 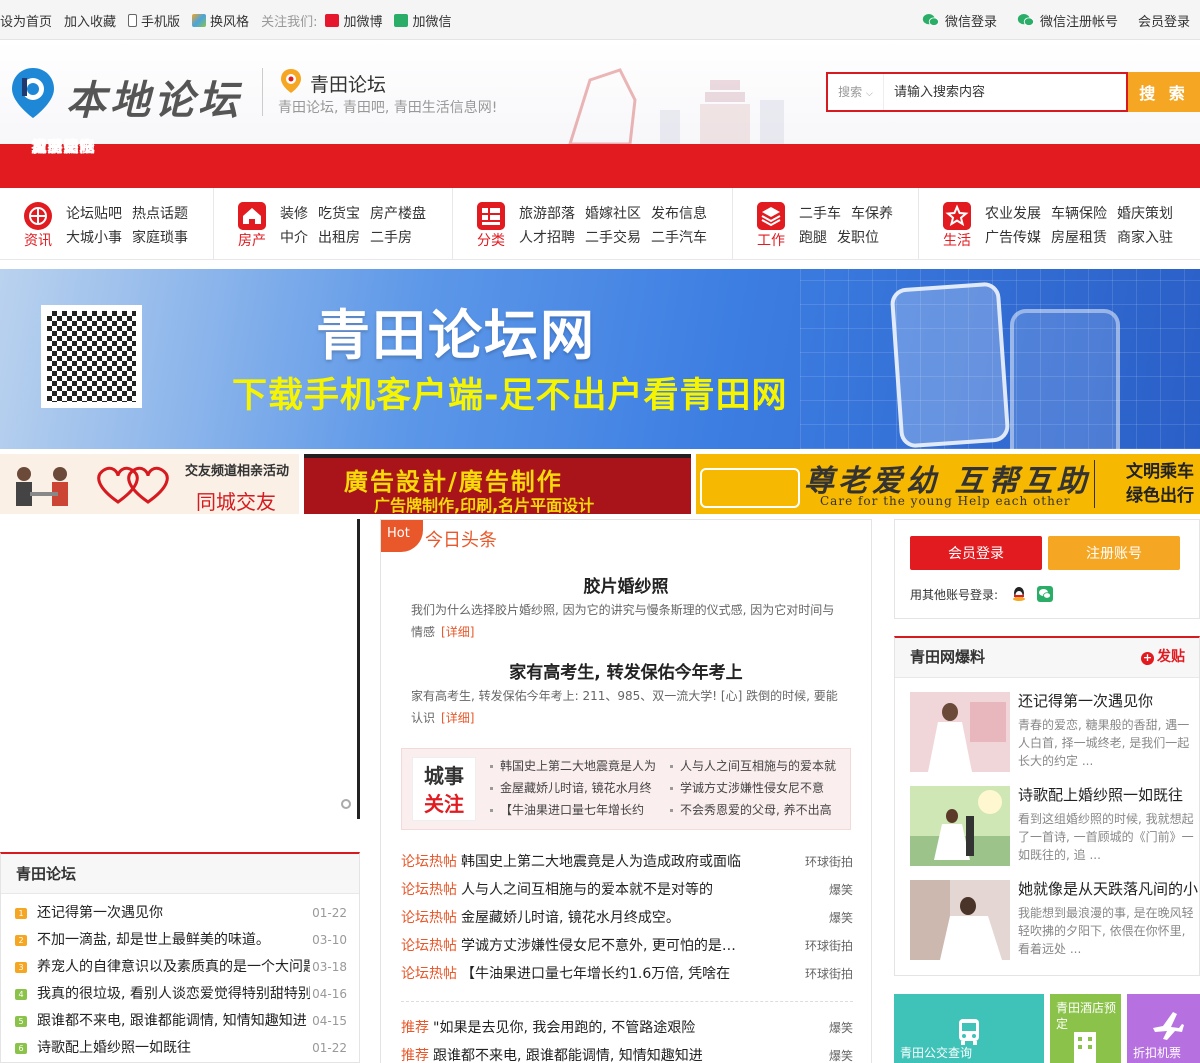 I want to click on table-row: 论坛热帖 韩国史上第二大地震竟是人为造成政府或面临 环球街拍, so click(x=627, y=862).